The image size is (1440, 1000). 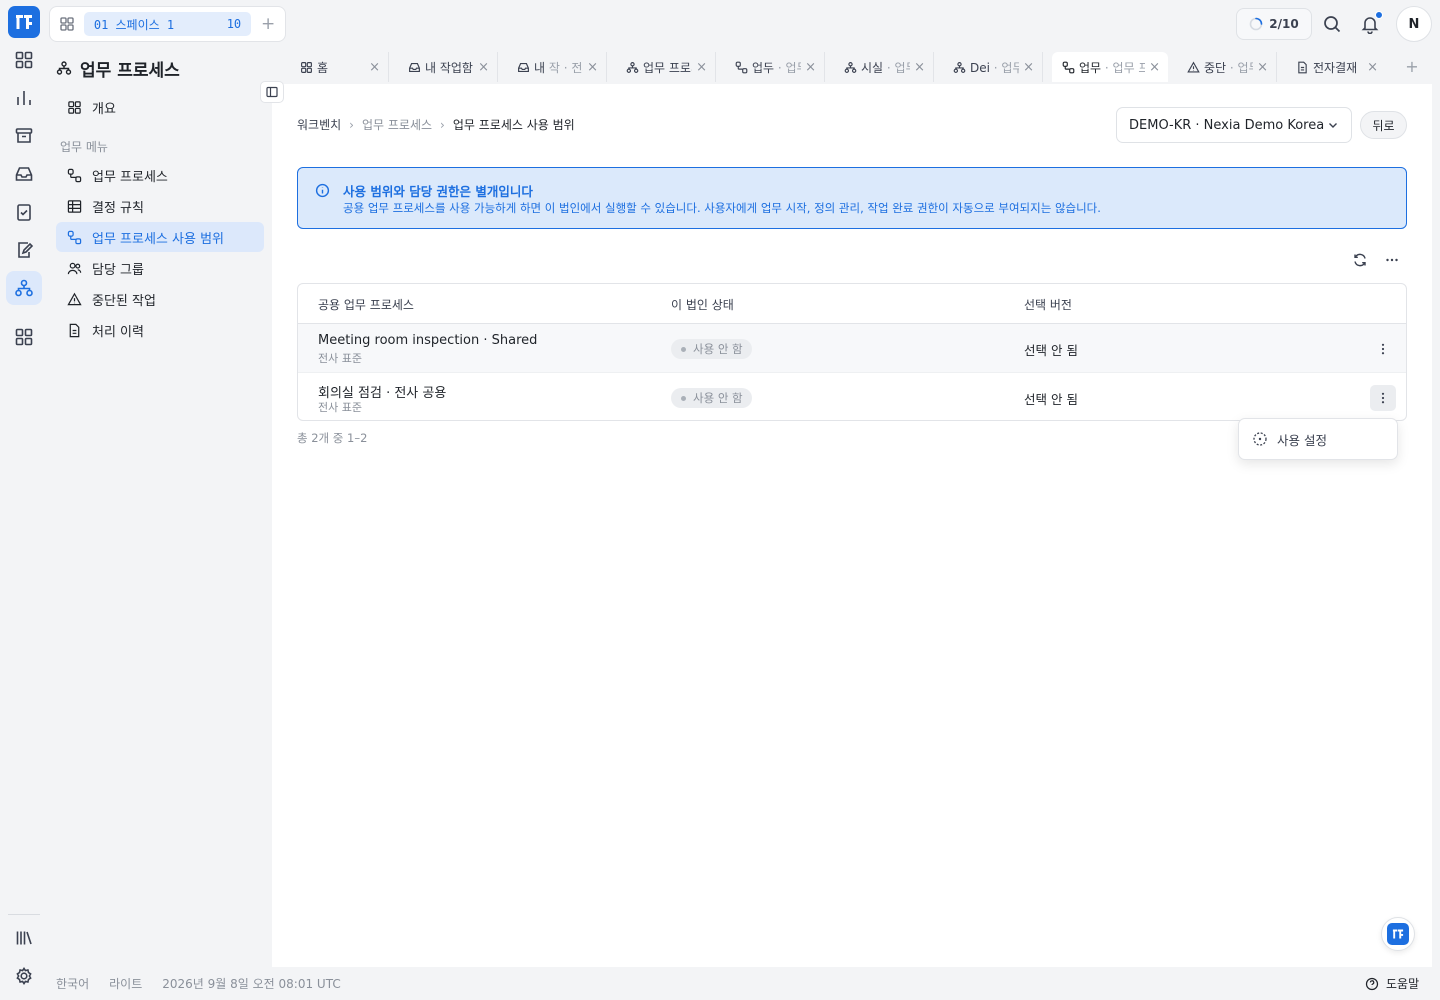 I want to click on sidebar-item-label: 업무 프로세스 사용 범위, so click(x=158, y=239).